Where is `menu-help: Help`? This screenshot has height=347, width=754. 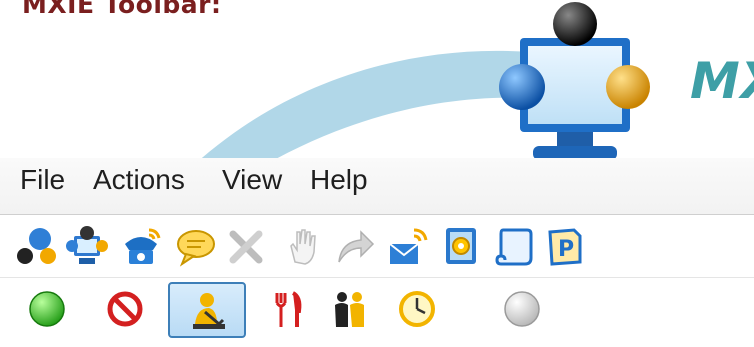 menu-help: Help is located at coordinates (339, 180).